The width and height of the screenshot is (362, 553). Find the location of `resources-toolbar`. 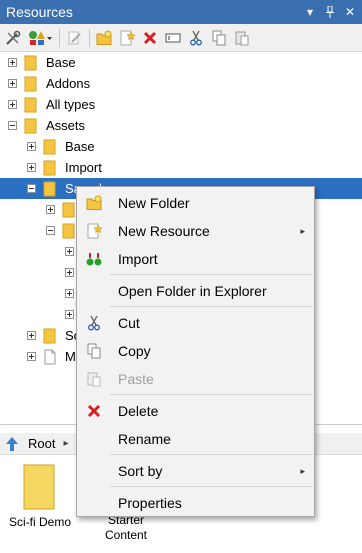

resources-toolbar is located at coordinates (181, 38).